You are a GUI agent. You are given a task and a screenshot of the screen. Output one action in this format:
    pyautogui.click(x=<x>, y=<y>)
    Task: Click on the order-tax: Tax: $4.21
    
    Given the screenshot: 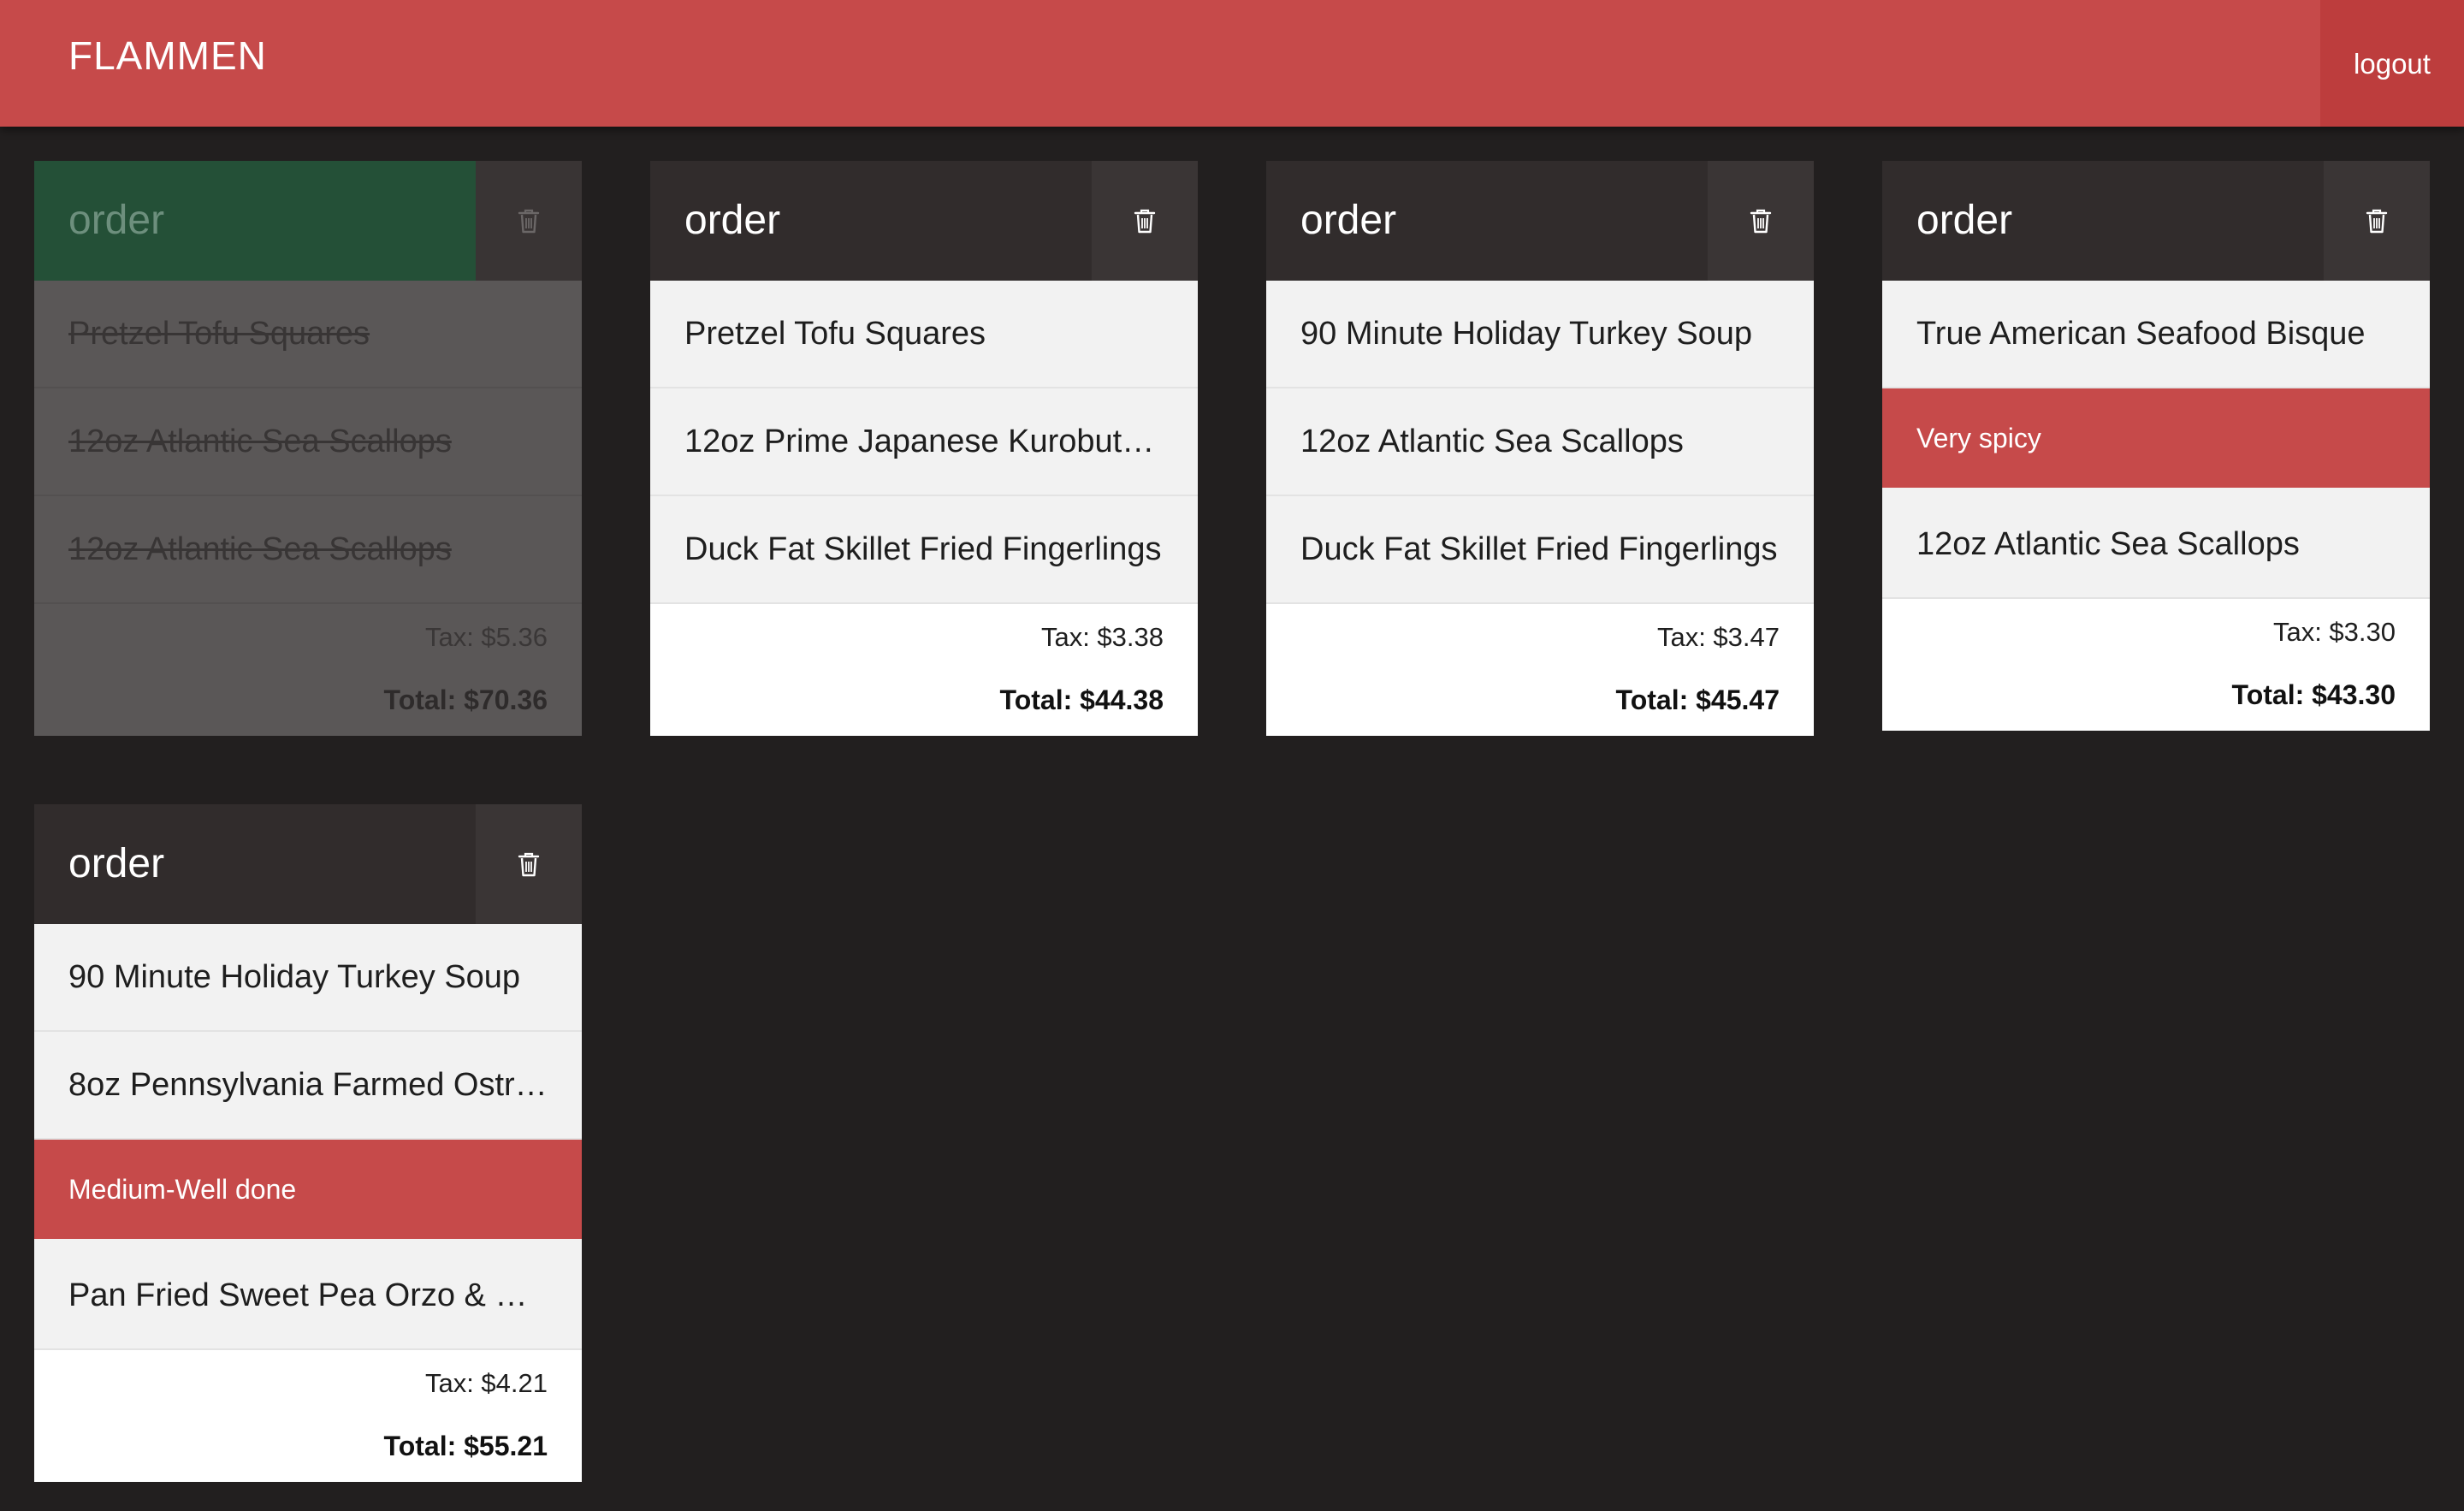 What is the action you would take?
    pyautogui.click(x=486, y=1383)
    